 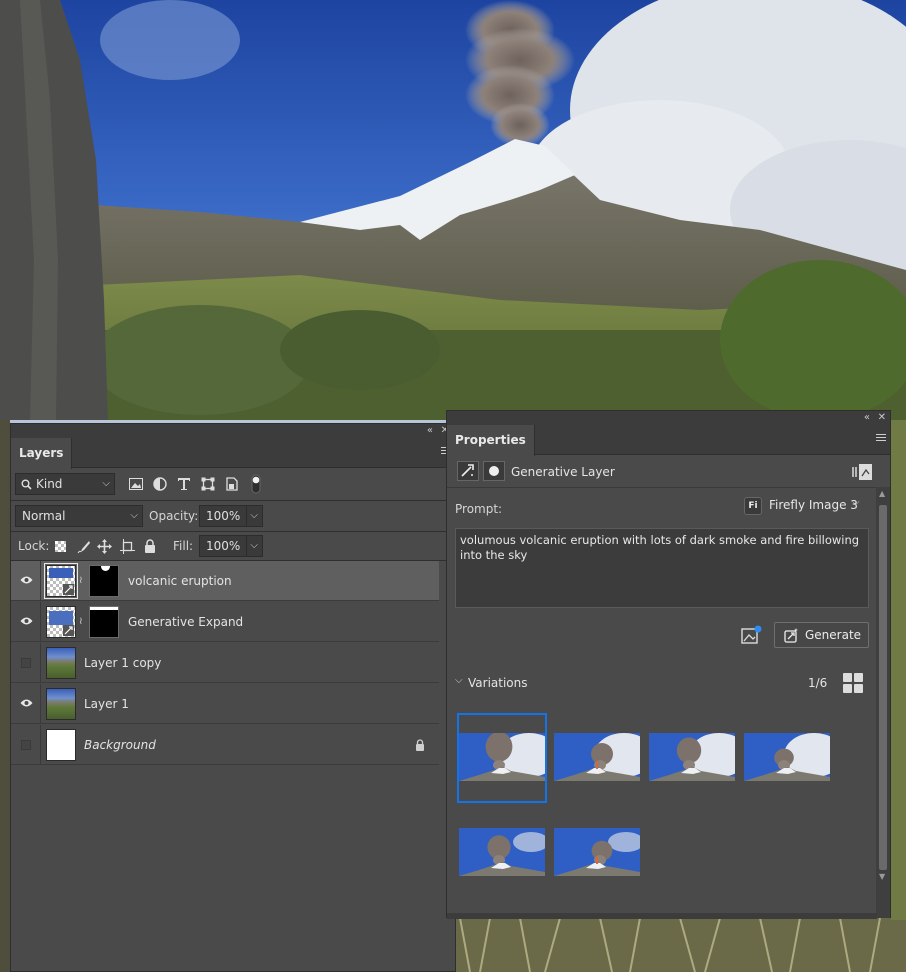 What do you see at coordinates (127, 546) in the screenshot?
I see `lock-artboard-icon` at bounding box center [127, 546].